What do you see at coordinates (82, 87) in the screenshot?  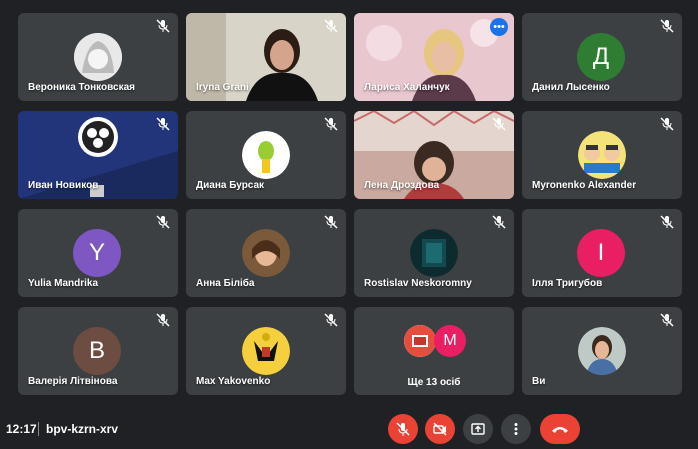 I see `participant-name: Вероника Тонковская` at bounding box center [82, 87].